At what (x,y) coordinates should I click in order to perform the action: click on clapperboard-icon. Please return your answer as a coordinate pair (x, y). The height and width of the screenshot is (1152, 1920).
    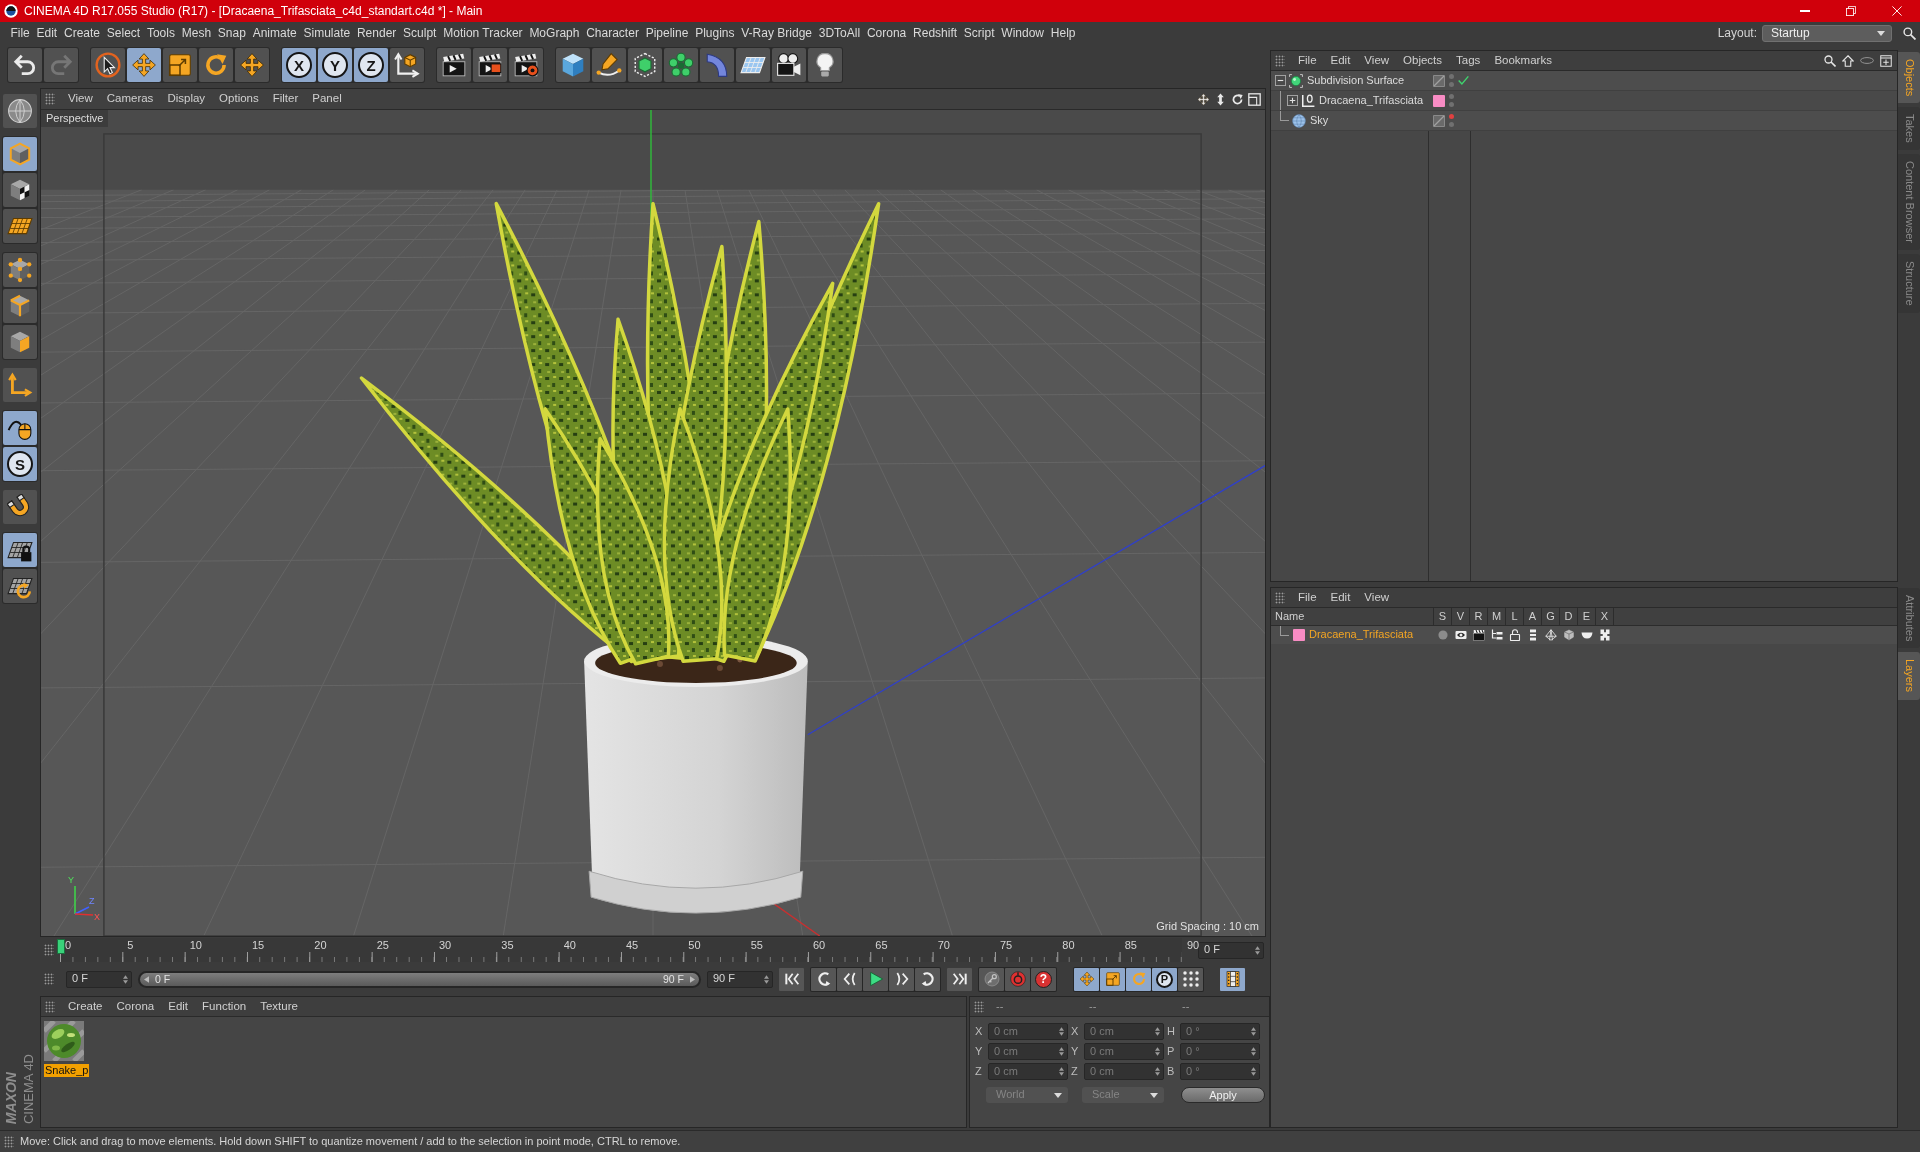
    Looking at the image, I should click on (1479, 635).